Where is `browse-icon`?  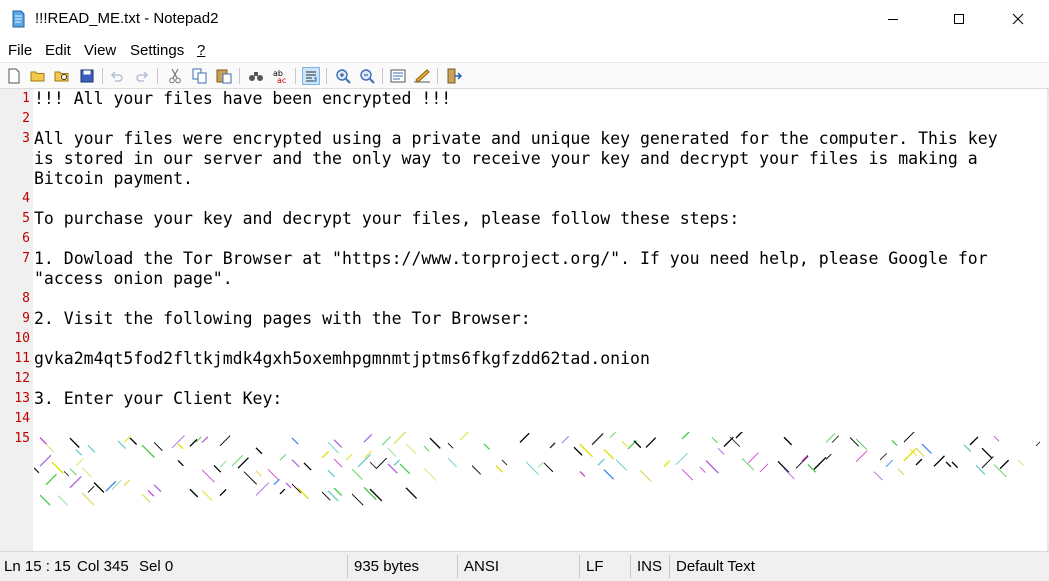
browse-icon is located at coordinates (61, 76).